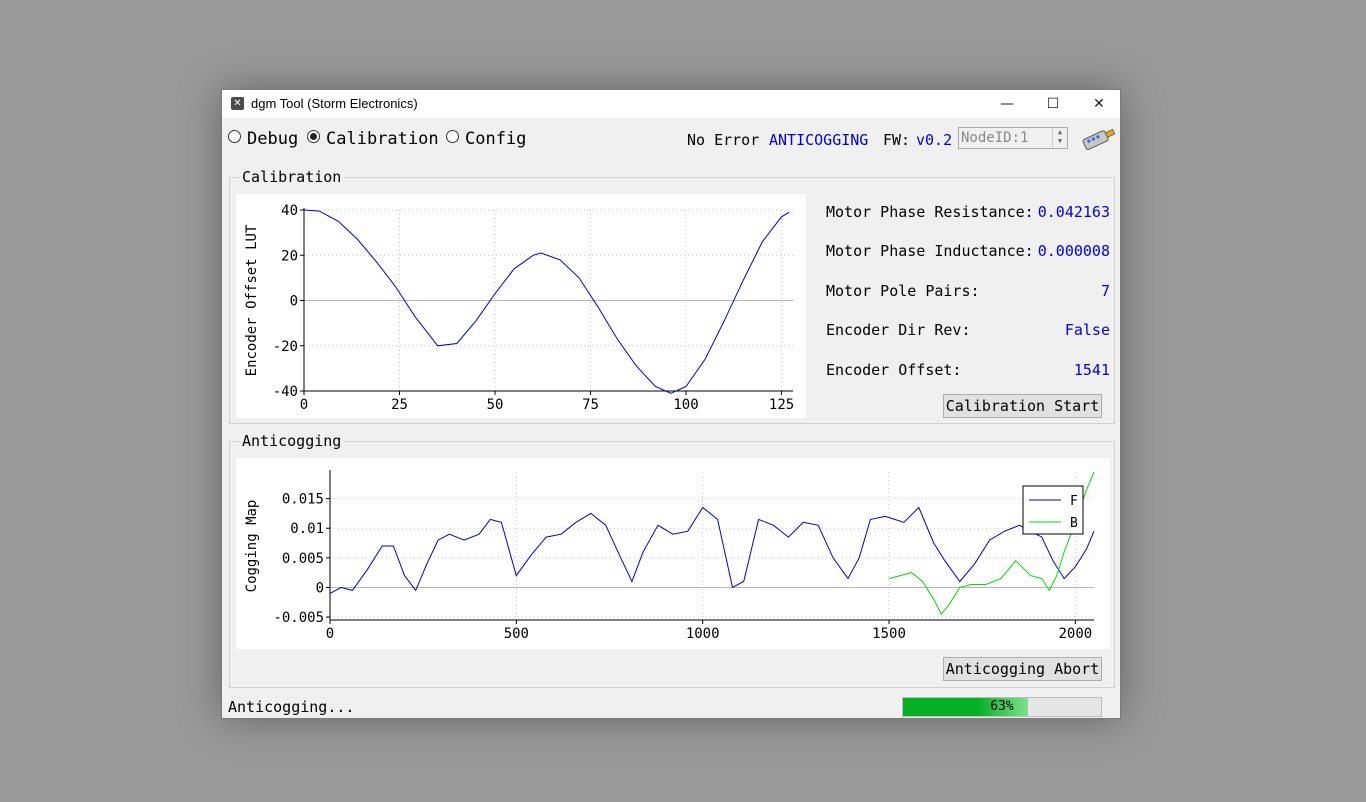 The width and height of the screenshot is (1366, 802). Describe the element at coordinates (590, 405) in the screenshot. I see `x-tick-label: 75` at that location.